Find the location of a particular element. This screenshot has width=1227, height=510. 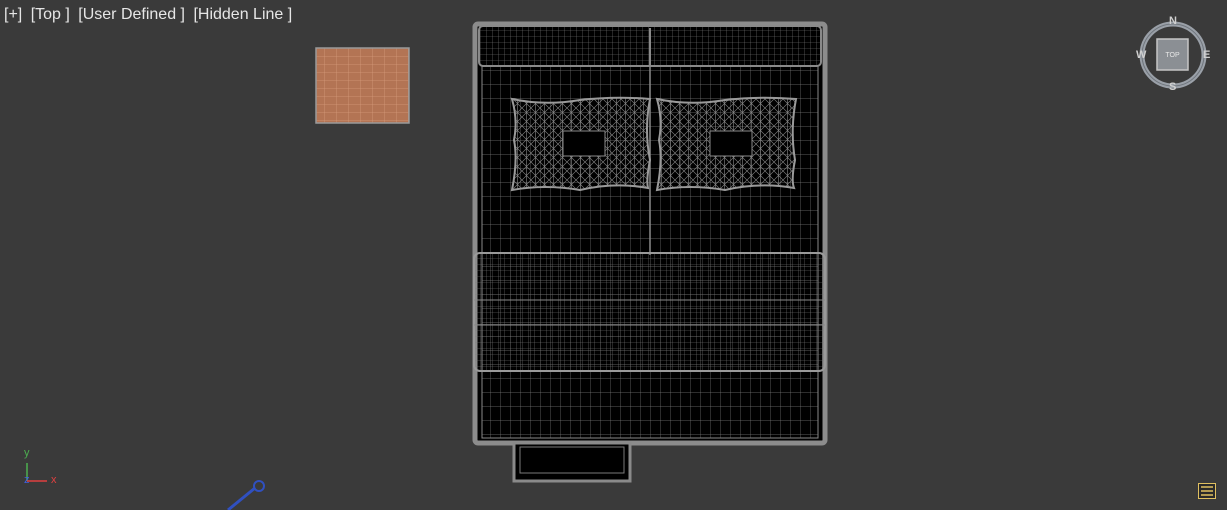

blanket-object is located at coordinates (649, 312).